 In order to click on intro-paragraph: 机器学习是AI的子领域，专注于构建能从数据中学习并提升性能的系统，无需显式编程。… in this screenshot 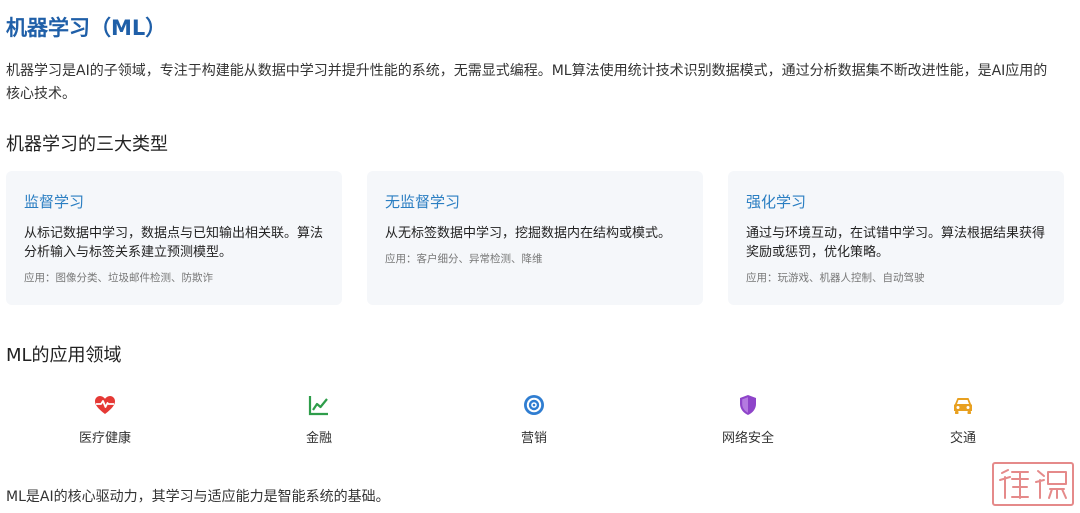, I will do `click(527, 82)`.